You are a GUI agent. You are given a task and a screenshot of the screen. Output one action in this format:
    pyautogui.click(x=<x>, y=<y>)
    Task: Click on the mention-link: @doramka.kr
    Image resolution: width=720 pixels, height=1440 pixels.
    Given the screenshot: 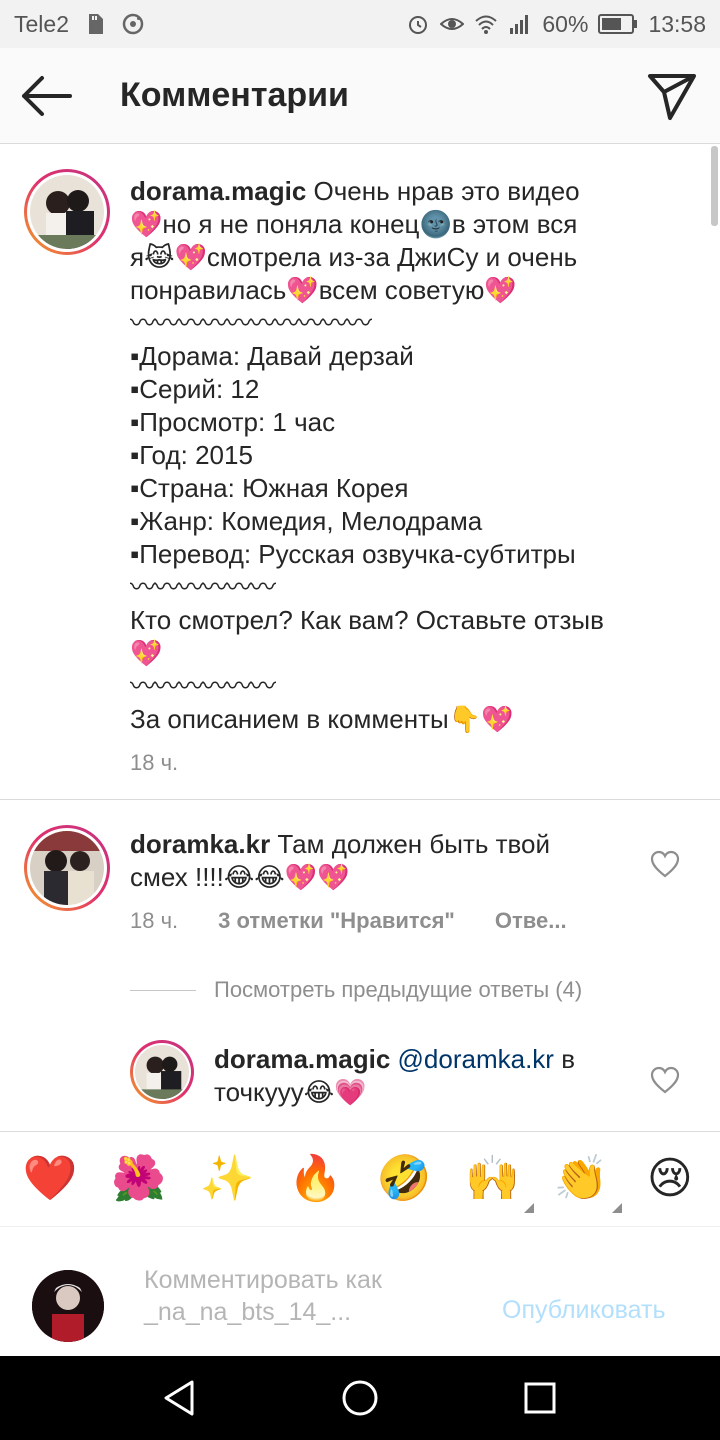 What is the action you would take?
    pyautogui.click(x=476, y=1059)
    